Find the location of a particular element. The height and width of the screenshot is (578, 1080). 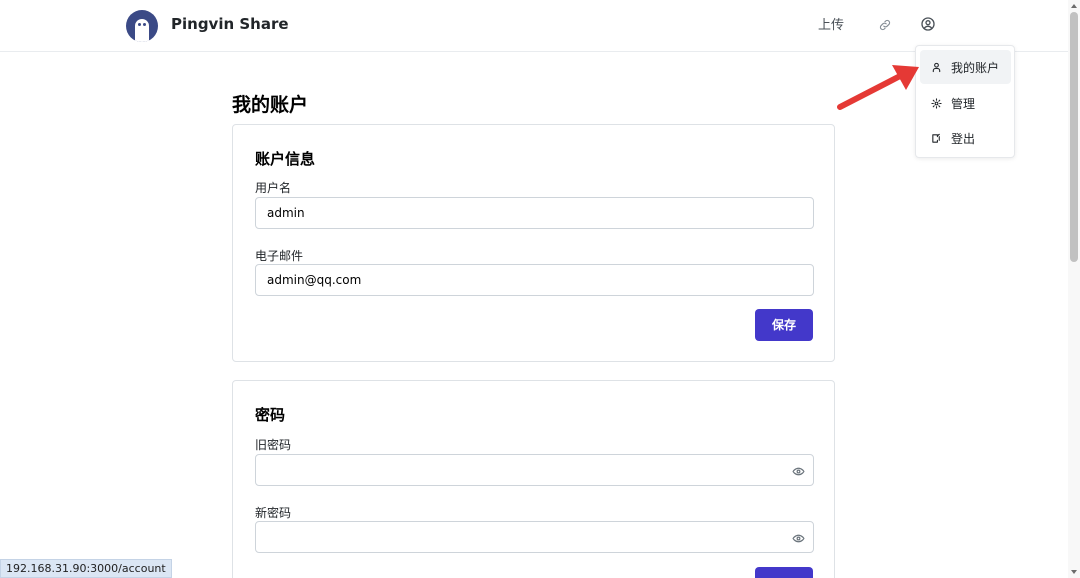

menu-item-admin: 管理 is located at coordinates (965, 103).